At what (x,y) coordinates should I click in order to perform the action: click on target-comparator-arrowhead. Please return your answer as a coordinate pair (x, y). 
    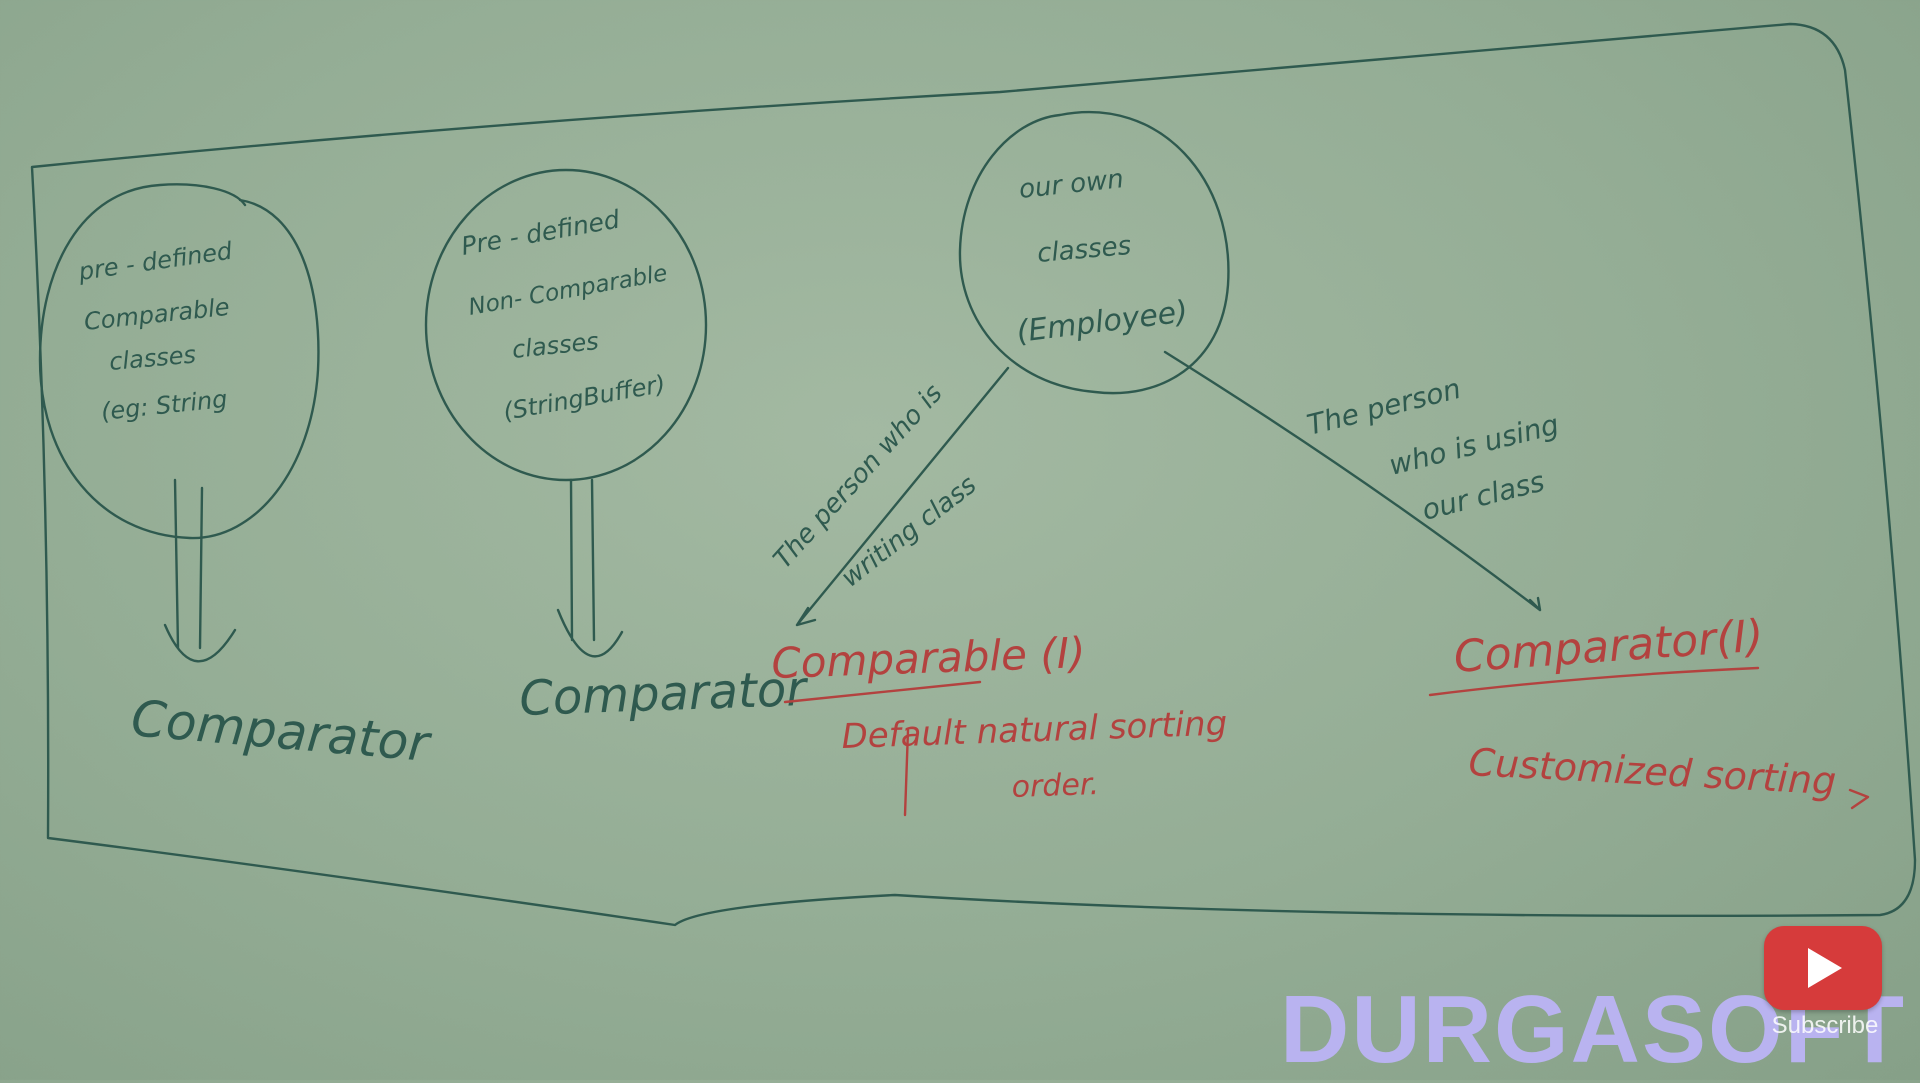
    Looking at the image, I should click on (1859, 799).